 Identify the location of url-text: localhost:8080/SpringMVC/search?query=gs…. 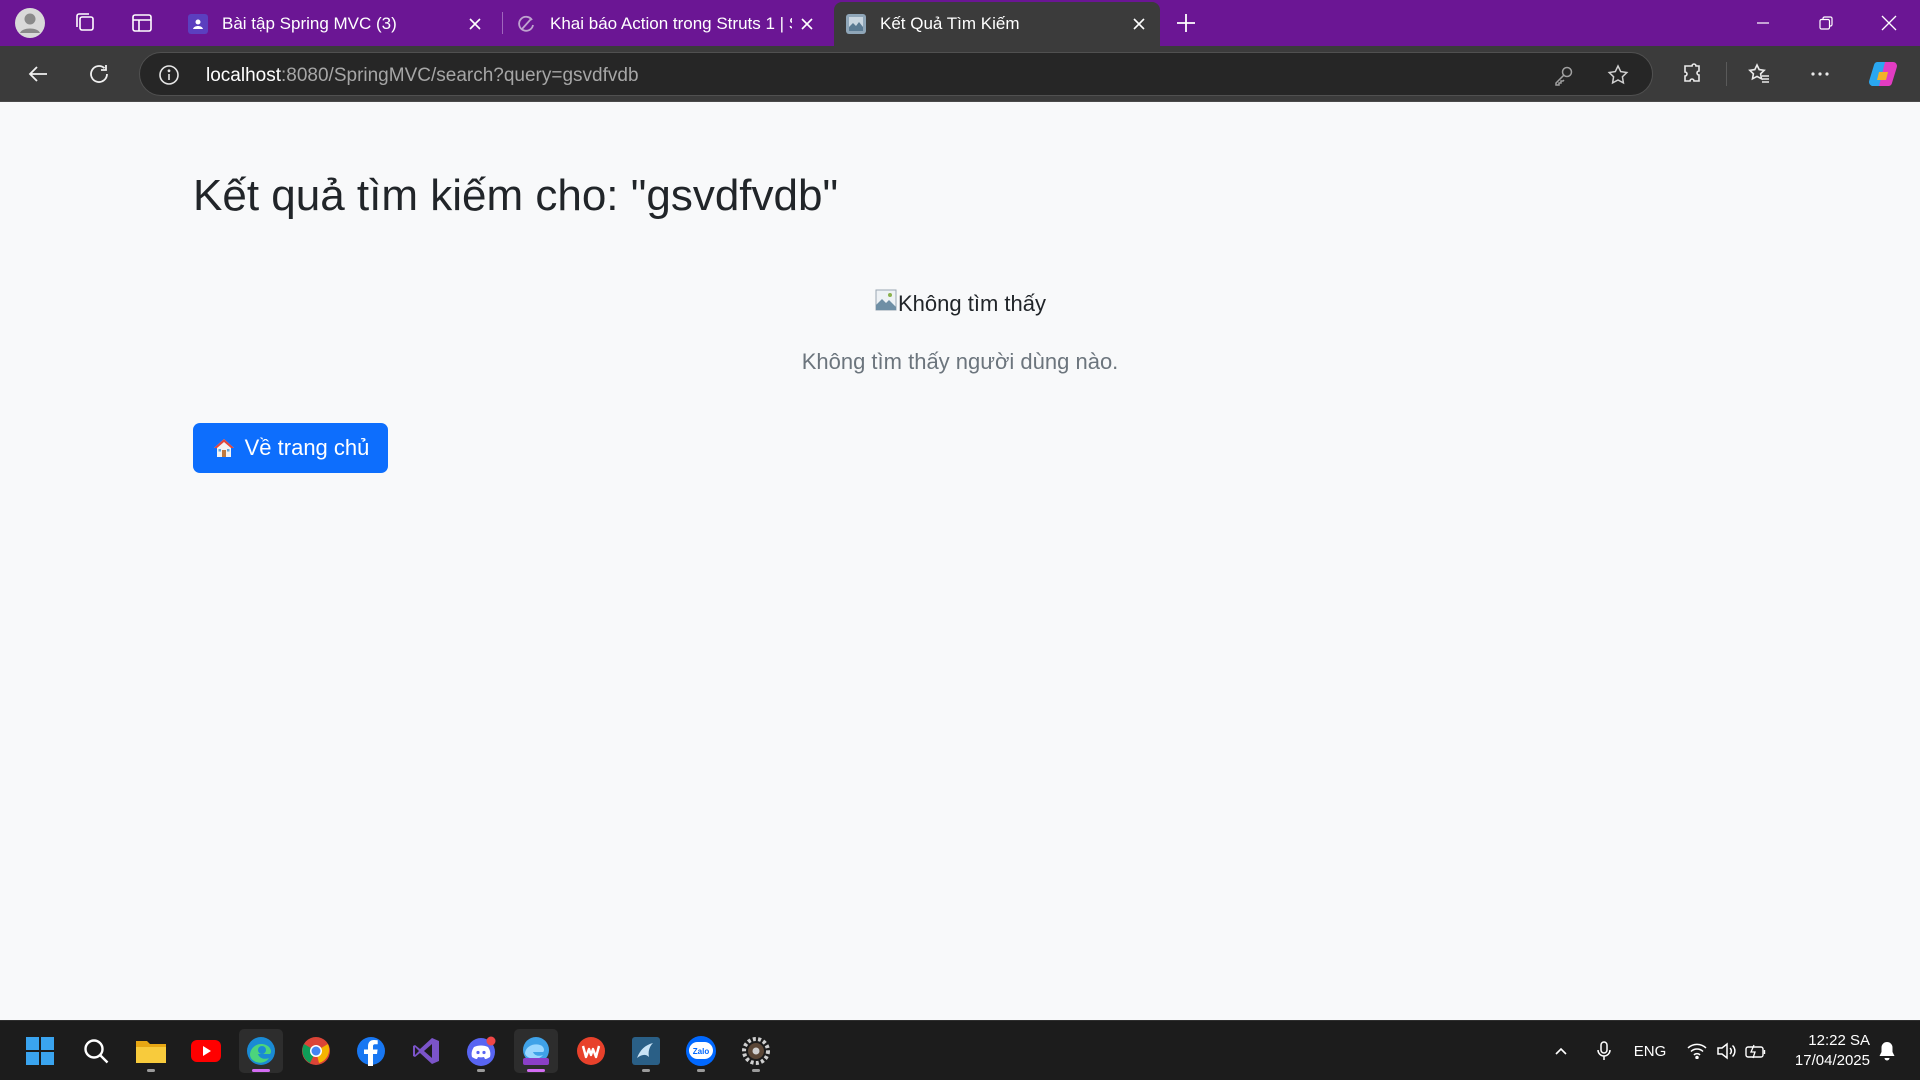
(422, 76).